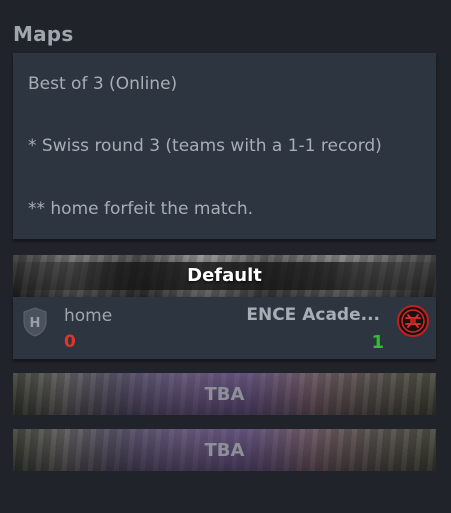 The height and width of the screenshot is (513, 451). Describe the element at coordinates (377, 342) in the screenshot. I see `team-right-score: 1` at that location.